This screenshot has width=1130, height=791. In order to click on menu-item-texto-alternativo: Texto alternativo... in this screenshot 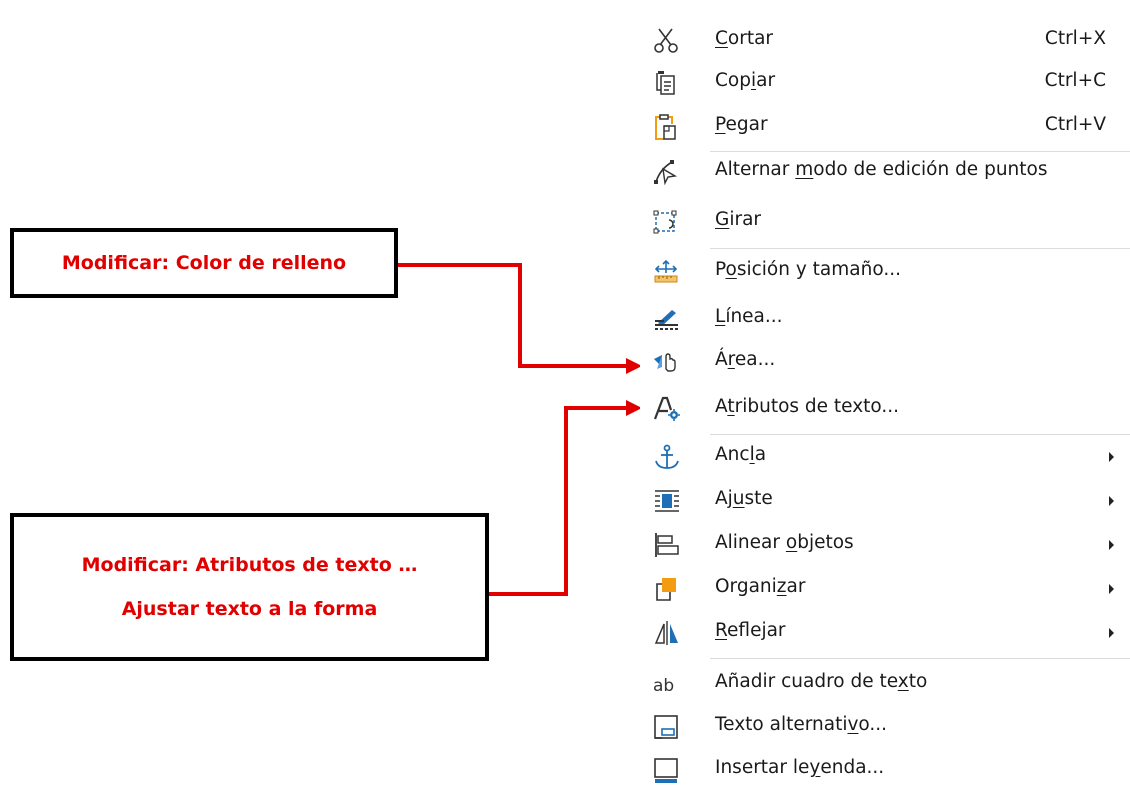, I will do `click(885, 727)`.